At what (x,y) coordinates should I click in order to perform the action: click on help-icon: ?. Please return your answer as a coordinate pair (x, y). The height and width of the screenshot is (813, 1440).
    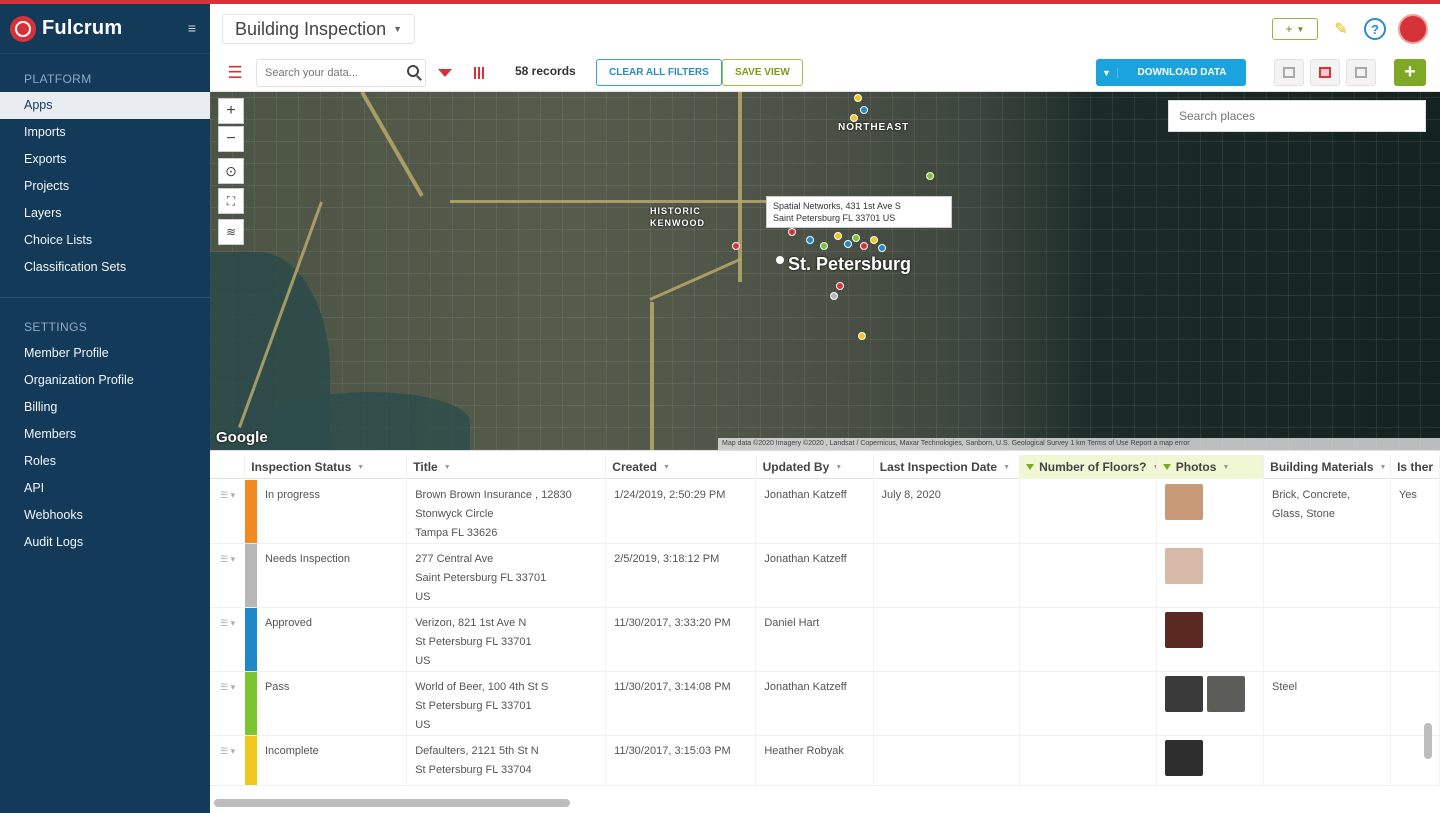
    Looking at the image, I should click on (1375, 29).